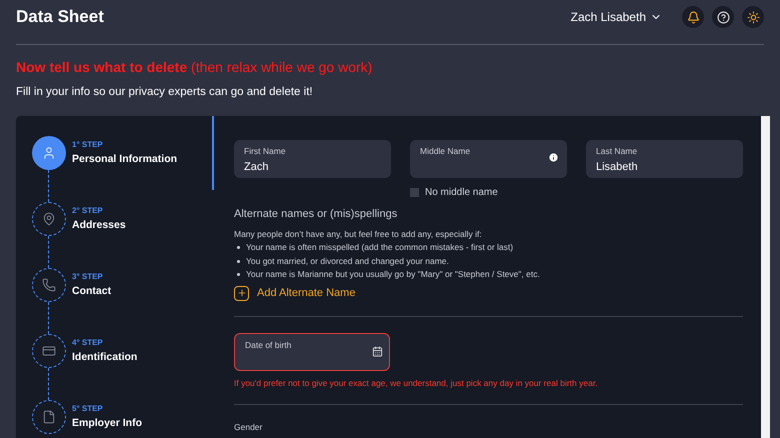 The height and width of the screenshot is (438, 780). I want to click on help-icon, so click(723, 17).